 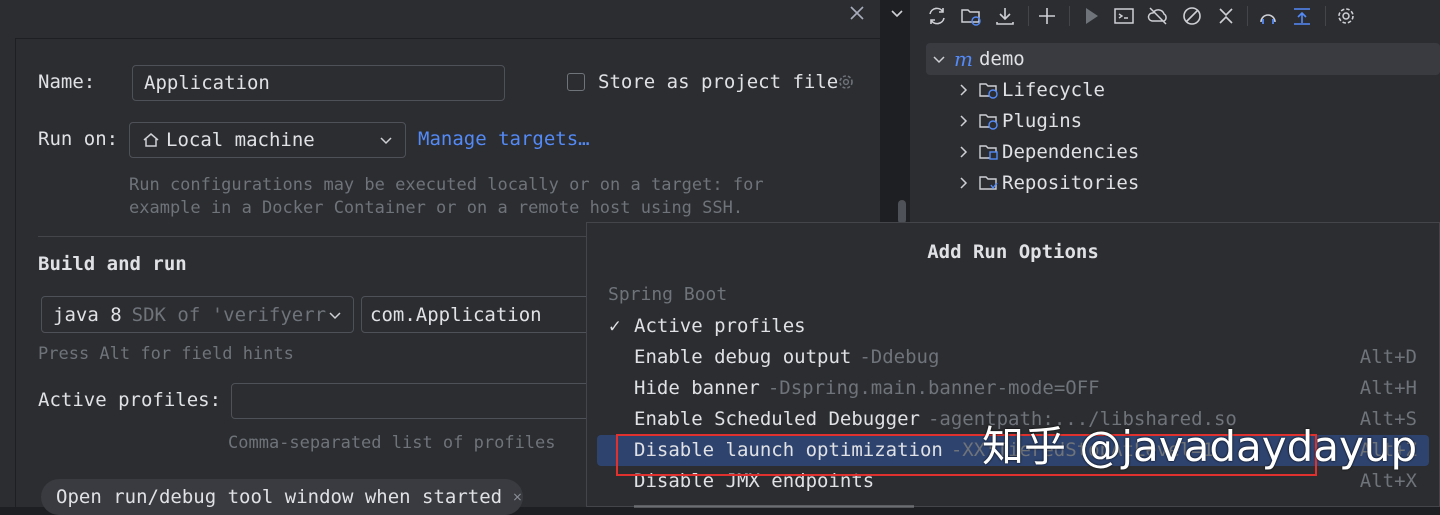 What do you see at coordinates (151, 140) in the screenshot?
I see `home-icon` at bounding box center [151, 140].